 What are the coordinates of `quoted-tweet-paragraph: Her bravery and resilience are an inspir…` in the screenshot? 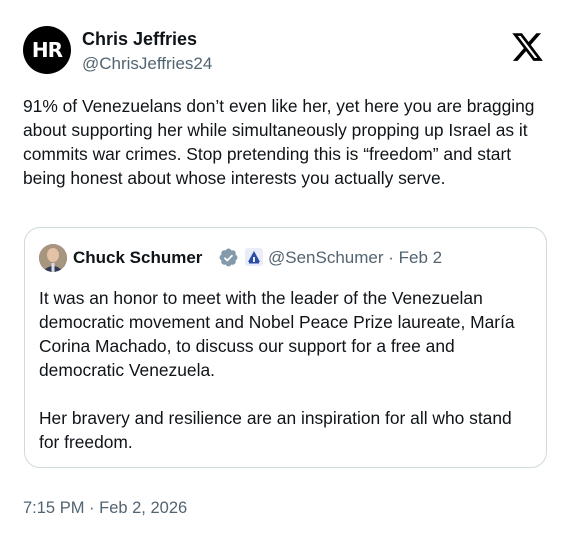 It's located at (275, 430).